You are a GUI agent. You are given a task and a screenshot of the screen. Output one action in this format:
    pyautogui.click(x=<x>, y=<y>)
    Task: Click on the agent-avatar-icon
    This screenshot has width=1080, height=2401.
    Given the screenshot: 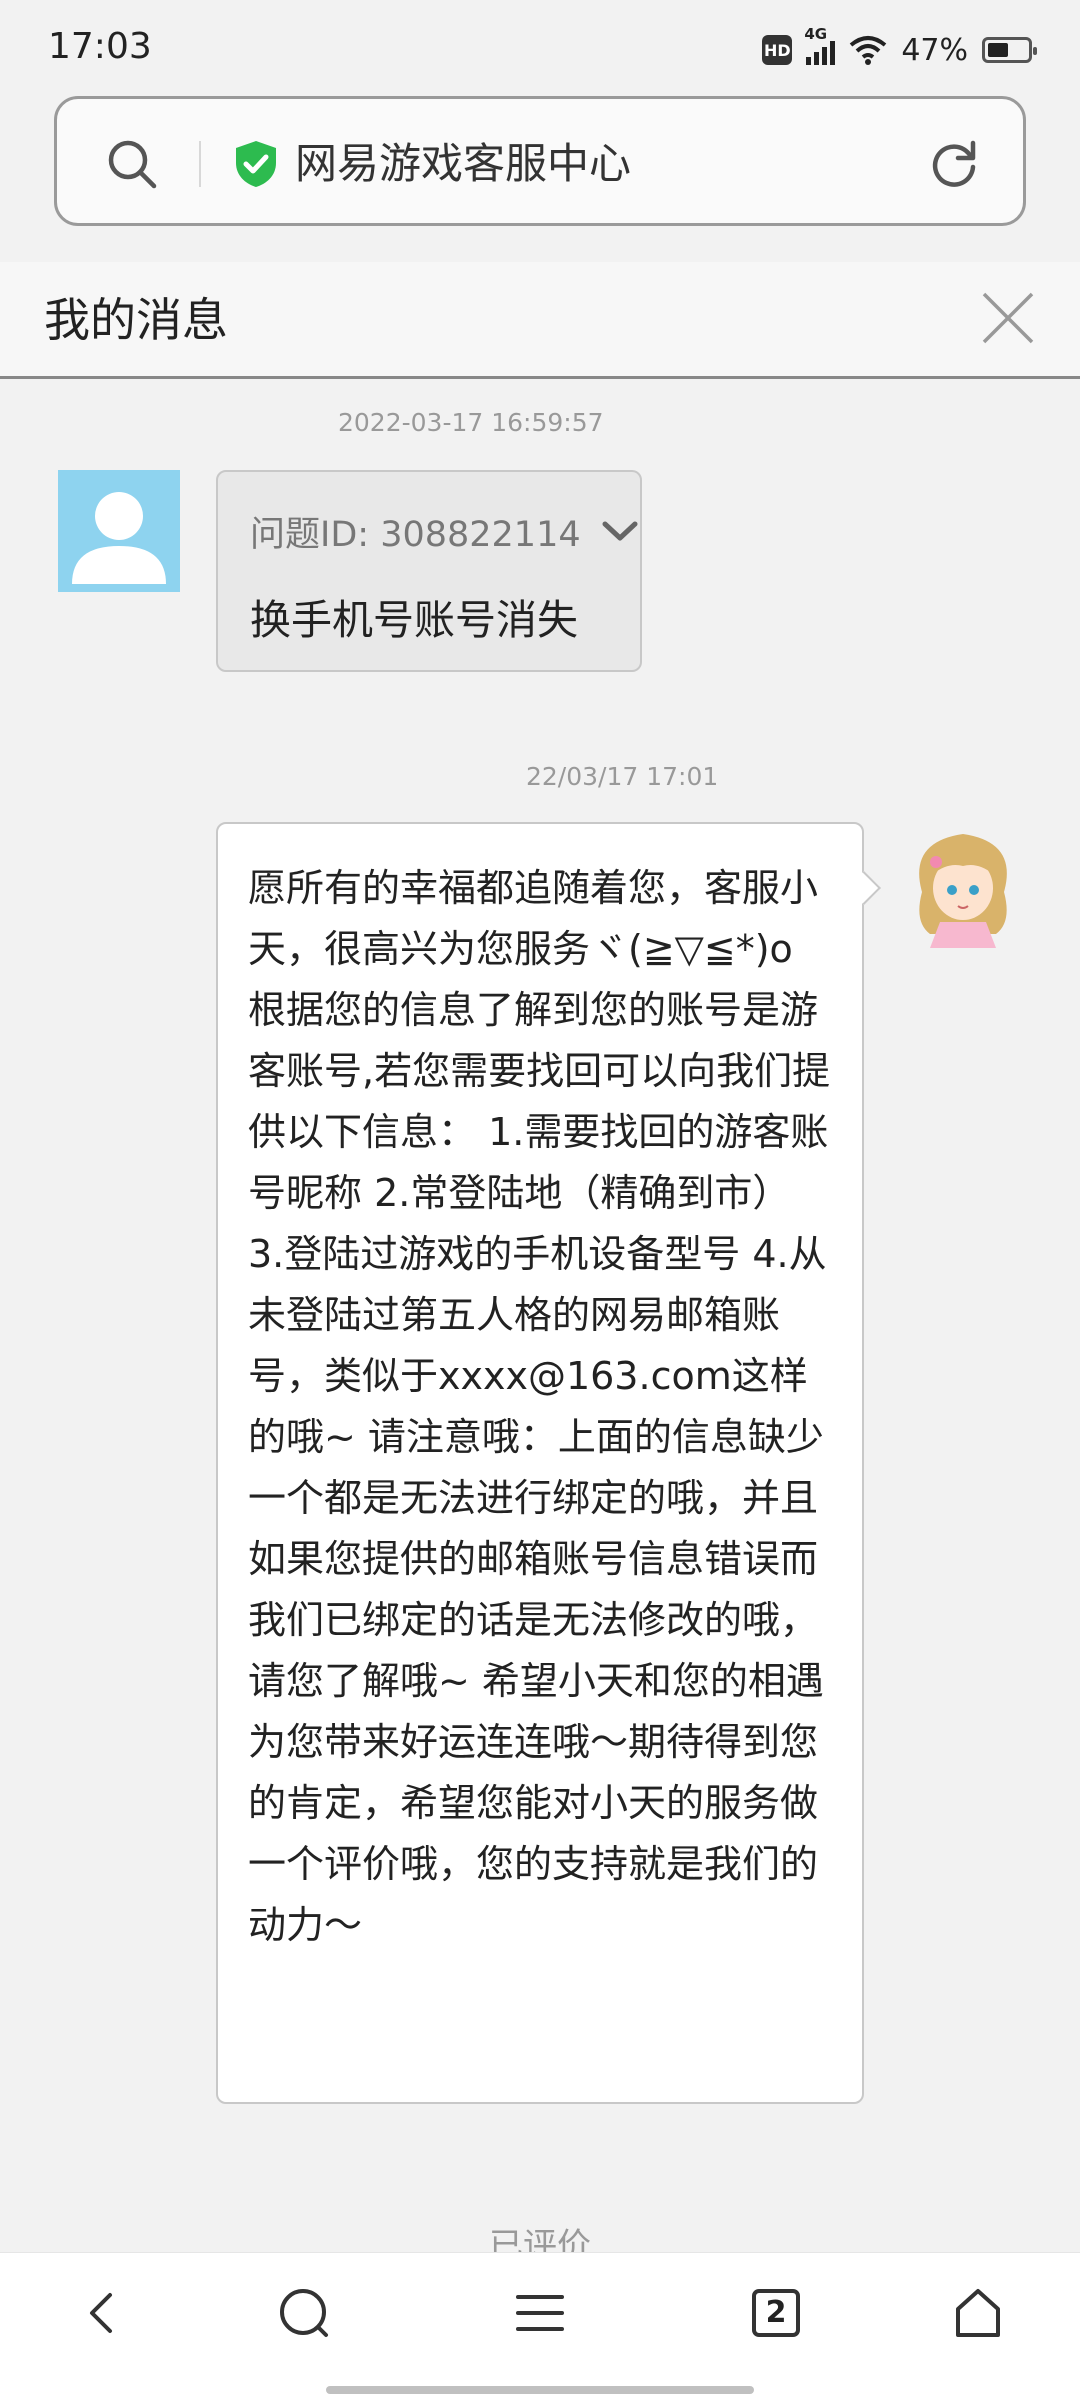 What is the action you would take?
    pyautogui.click(x=963, y=891)
    